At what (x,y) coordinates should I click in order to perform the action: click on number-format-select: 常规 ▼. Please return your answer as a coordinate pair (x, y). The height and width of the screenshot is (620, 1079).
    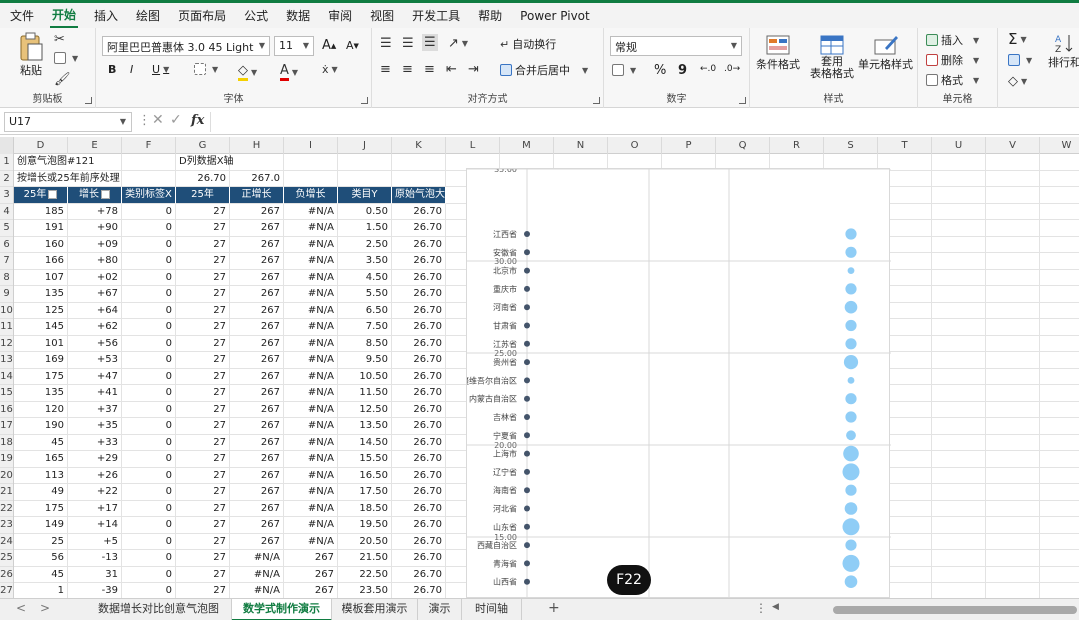
    Looking at the image, I should click on (676, 46).